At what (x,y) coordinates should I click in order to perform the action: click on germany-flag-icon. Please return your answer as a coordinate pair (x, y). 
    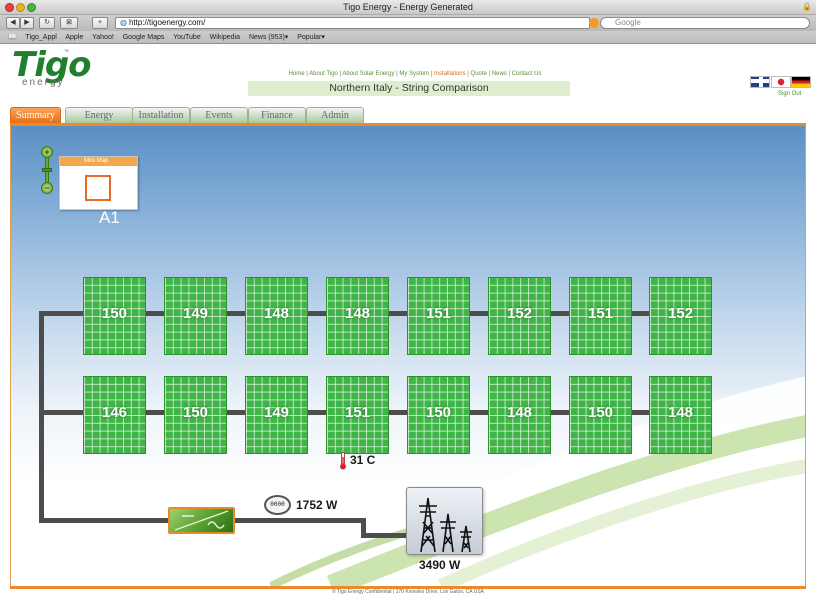
    Looking at the image, I should click on (801, 82).